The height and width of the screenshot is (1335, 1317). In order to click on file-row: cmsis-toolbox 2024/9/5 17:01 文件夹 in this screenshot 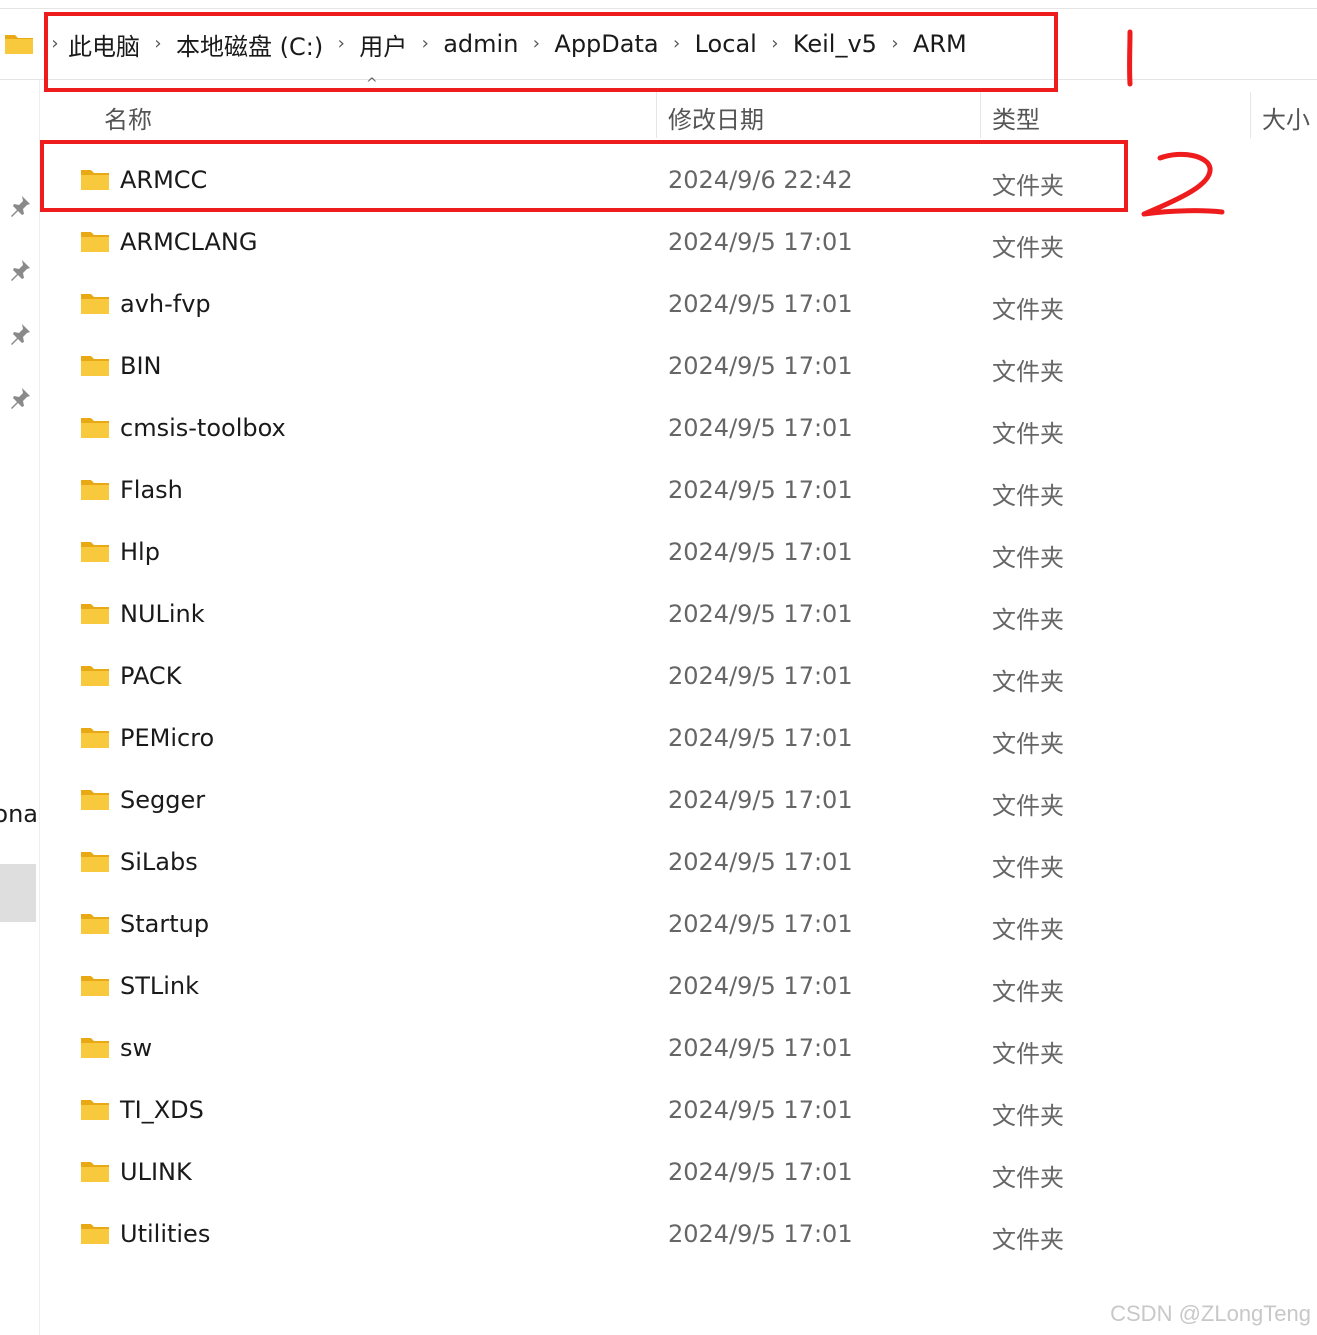, I will do `click(678, 429)`.